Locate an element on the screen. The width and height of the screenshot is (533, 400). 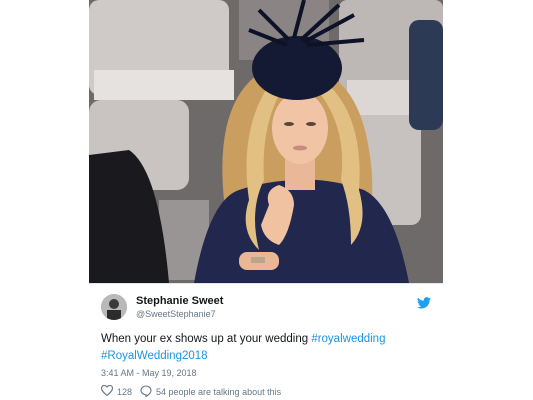
twitter-bird-icon is located at coordinates (424, 302).